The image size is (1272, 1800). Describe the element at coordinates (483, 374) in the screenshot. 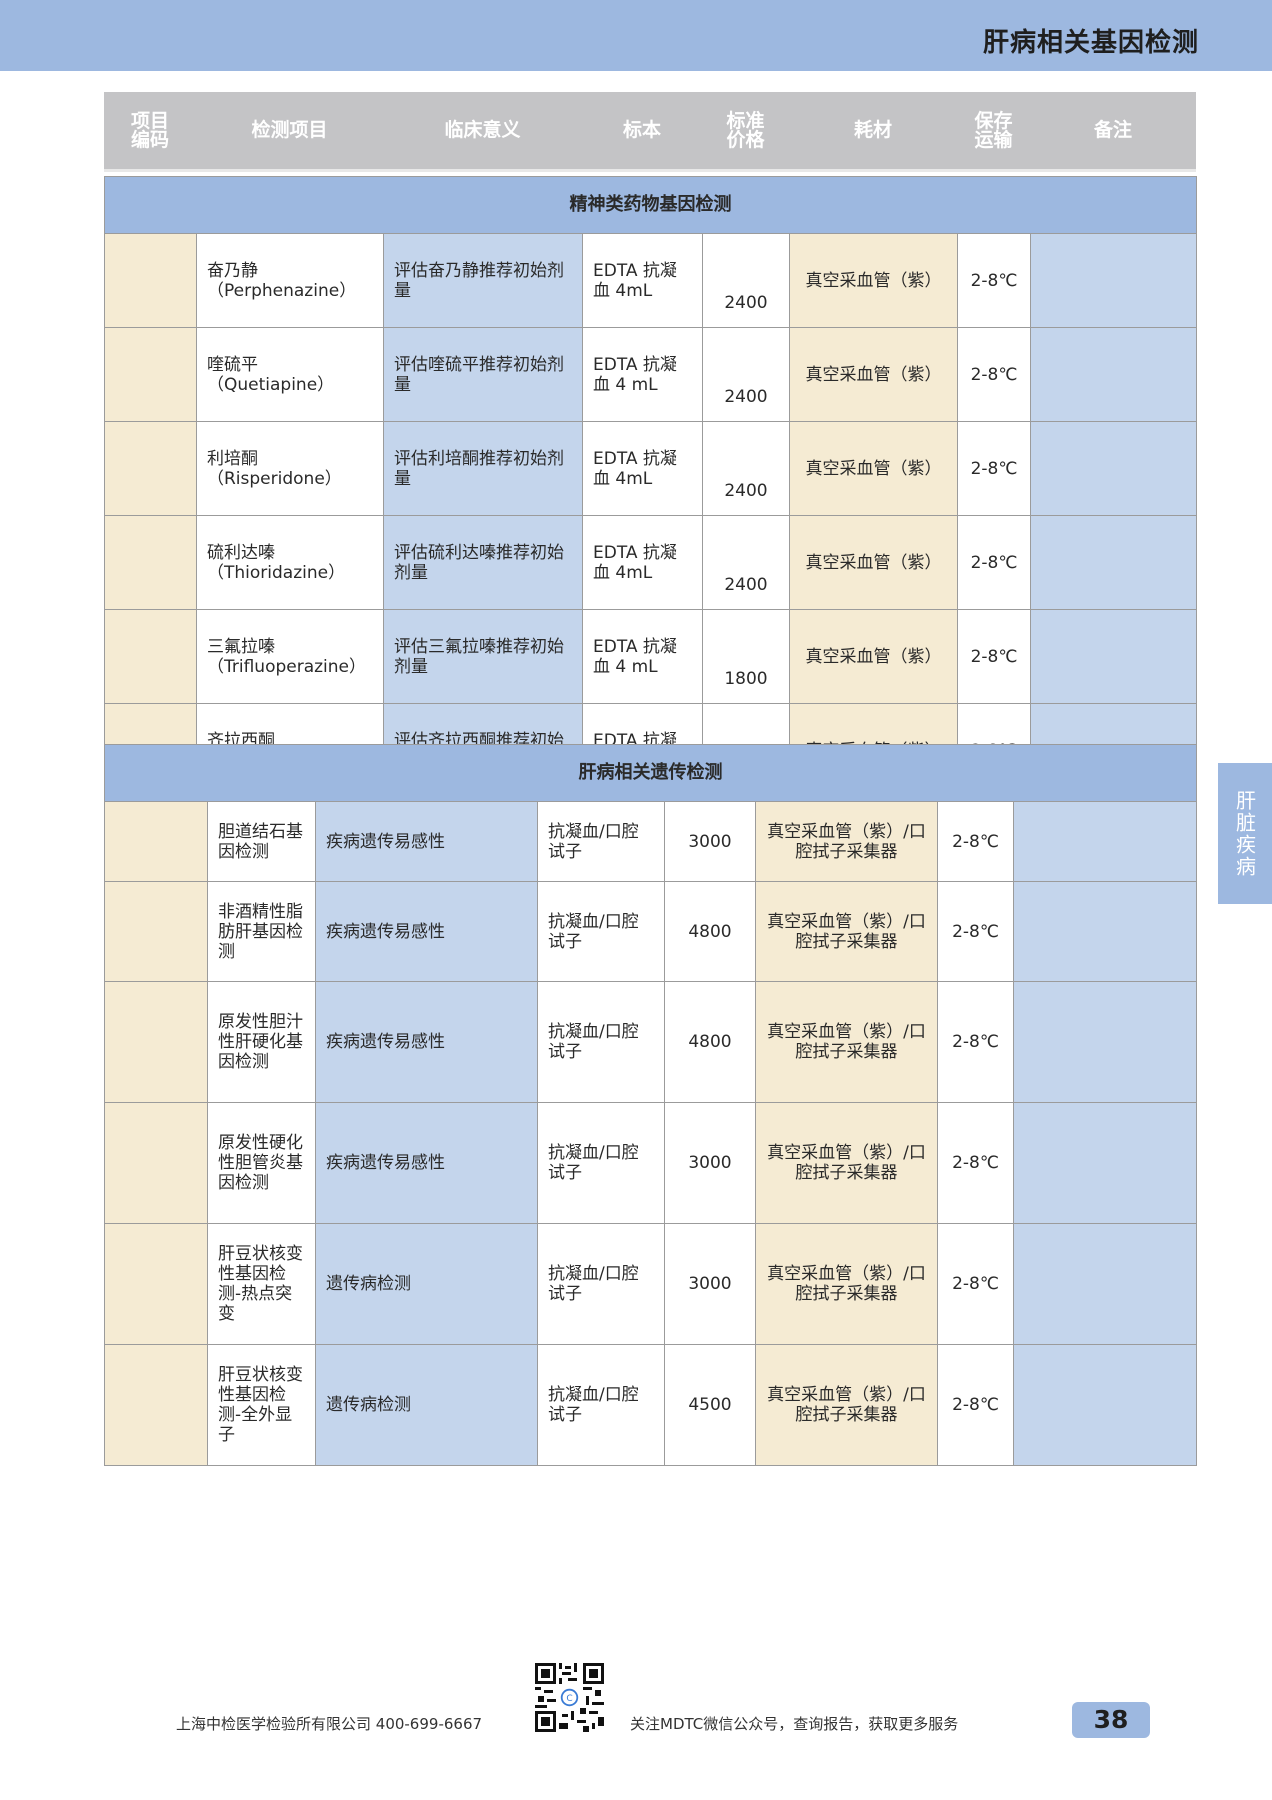

I see `cell-meaning: 评估喹硫平推荐初始剂量` at that location.